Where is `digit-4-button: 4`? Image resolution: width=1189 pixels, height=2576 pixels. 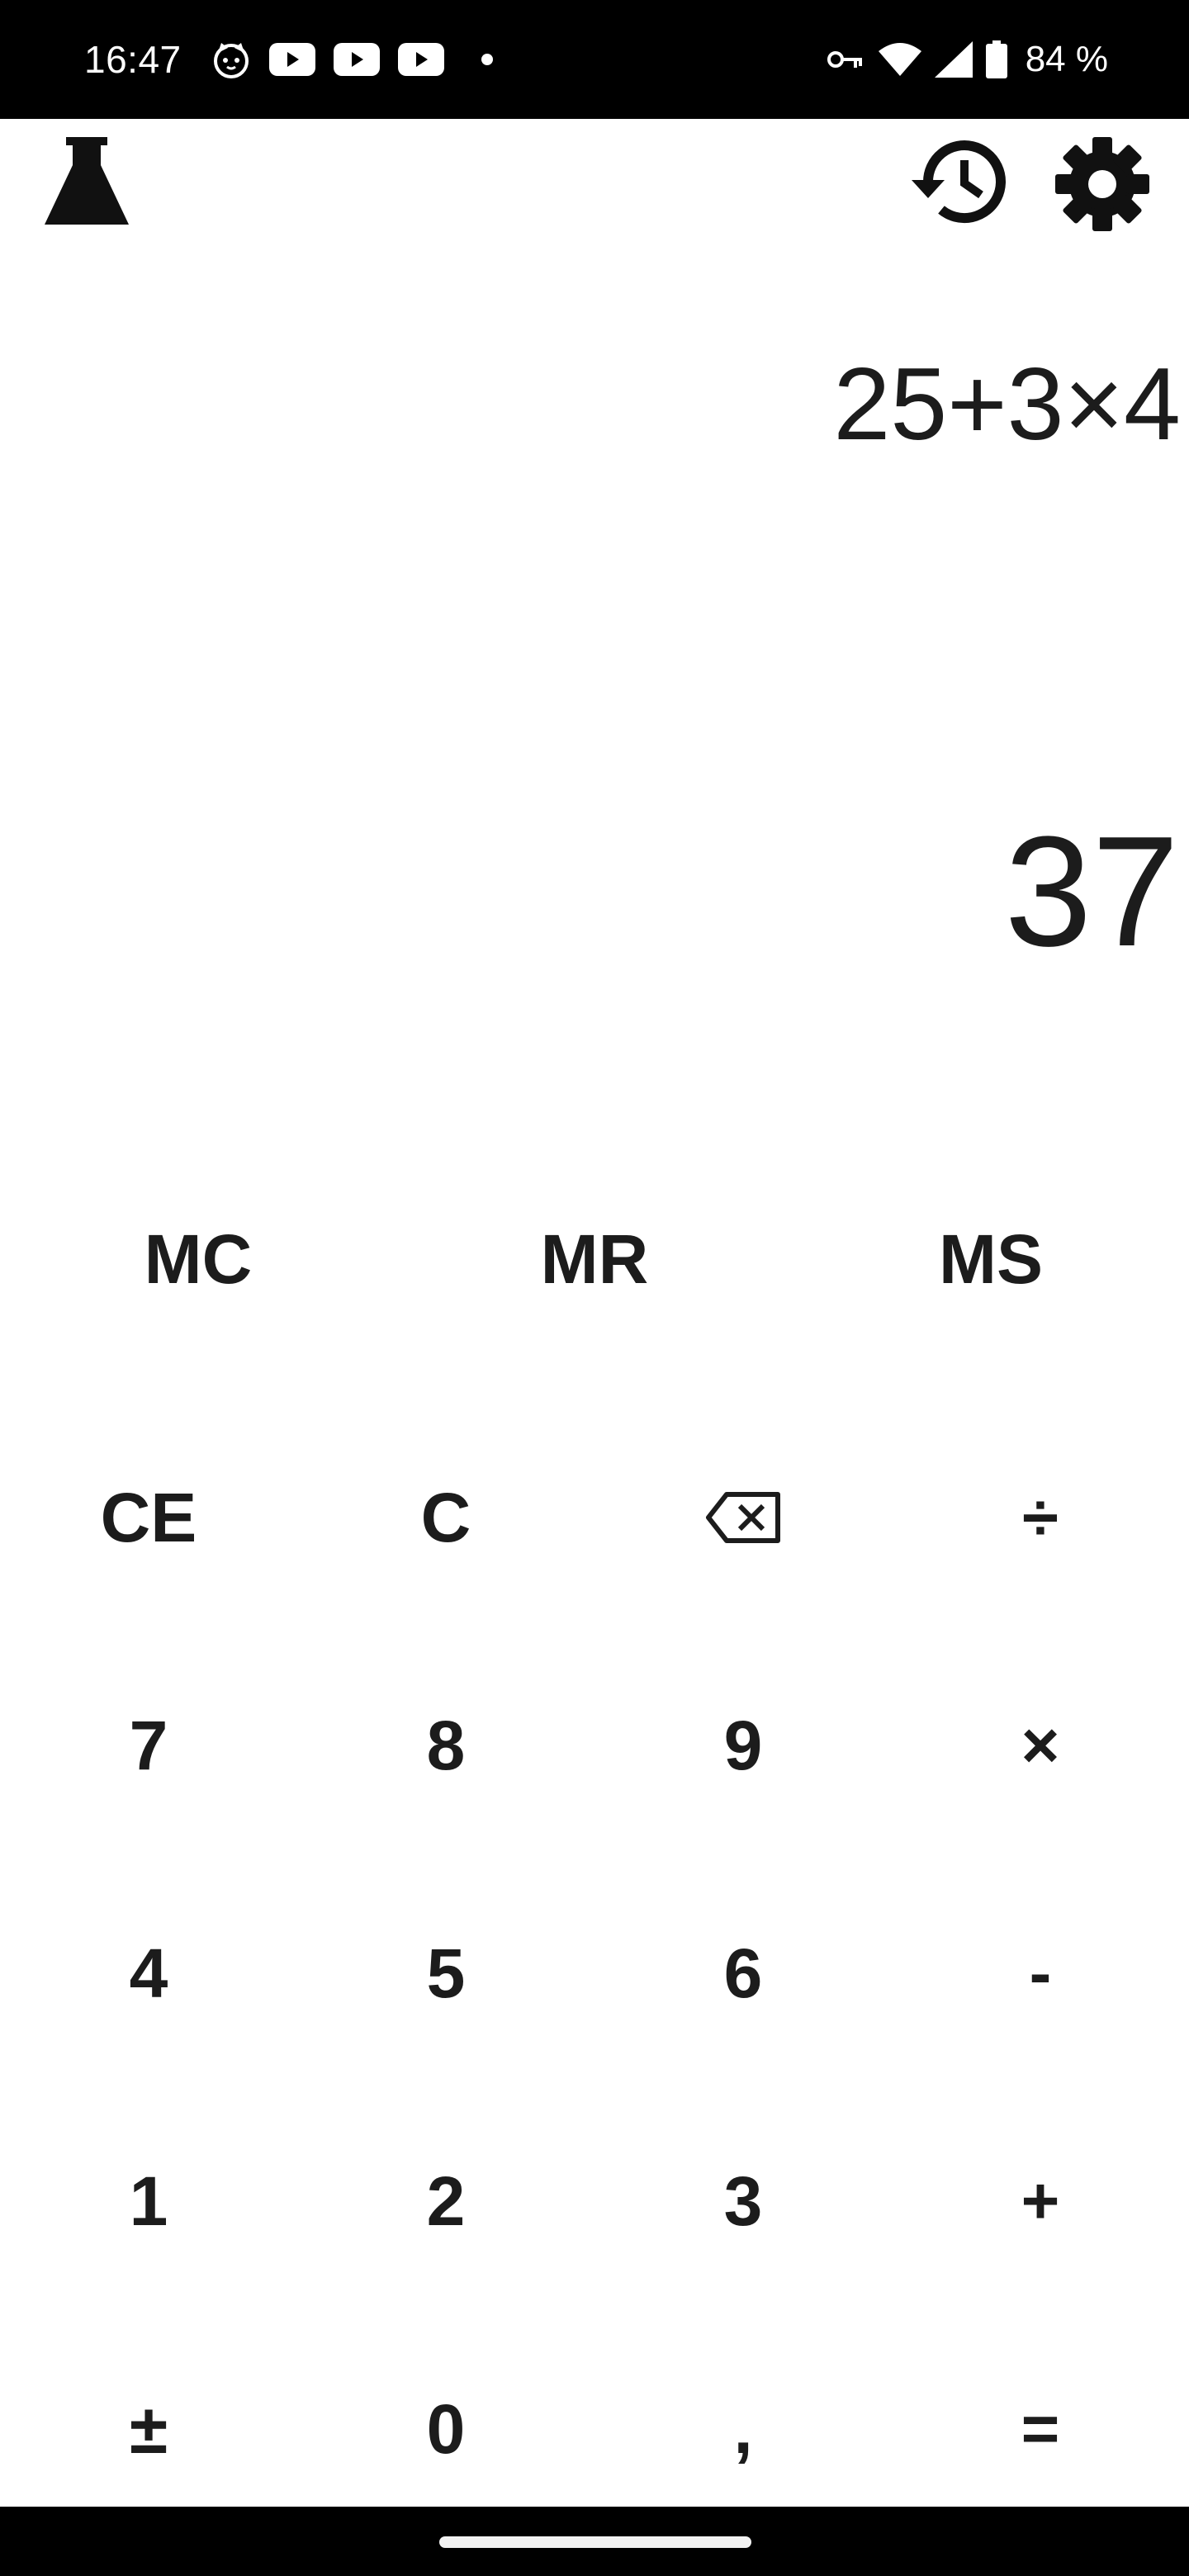 digit-4-button: 4 is located at coordinates (148, 1973).